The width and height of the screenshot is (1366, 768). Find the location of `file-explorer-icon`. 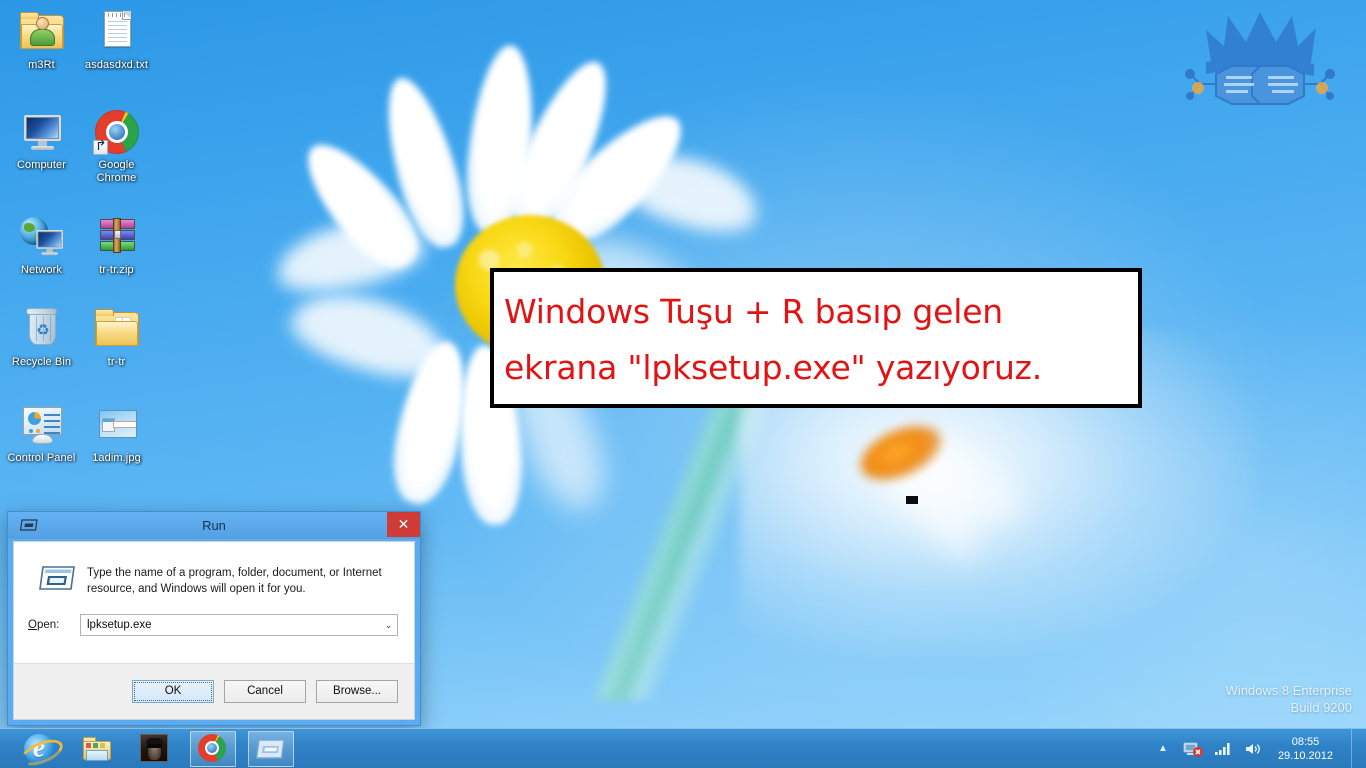

file-explorer-icon is located at coordinates (97, 749).